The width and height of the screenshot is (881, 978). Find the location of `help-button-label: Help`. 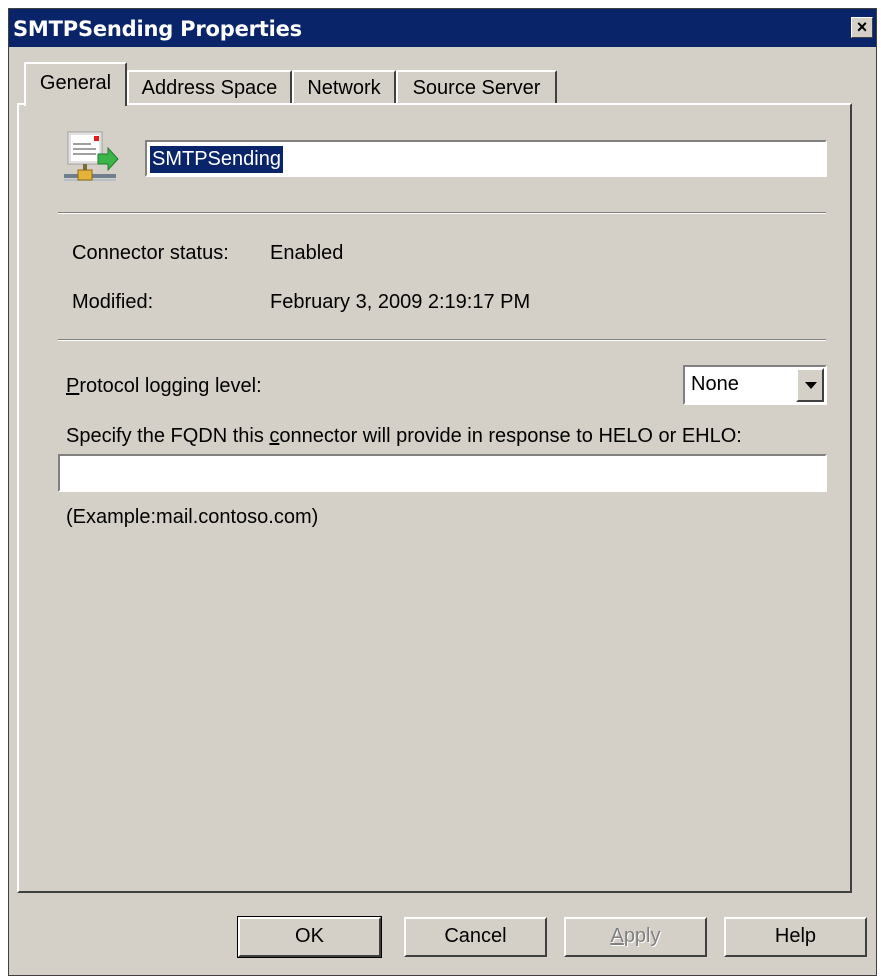

help-button-label: Help is located at coordinates (795, 936).